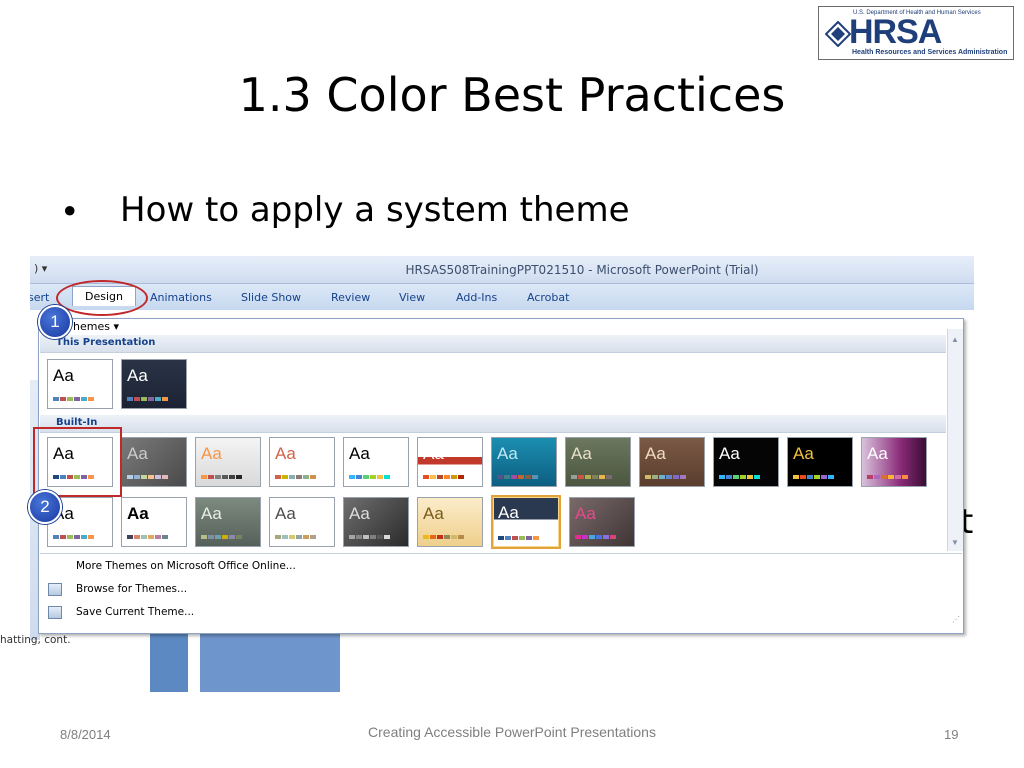 This screenshot has width=1024, height=768. What do you see at coordinates (951, 734) in the screenshot?
I see `slide-number: 19` at bounding box center [951, 734].